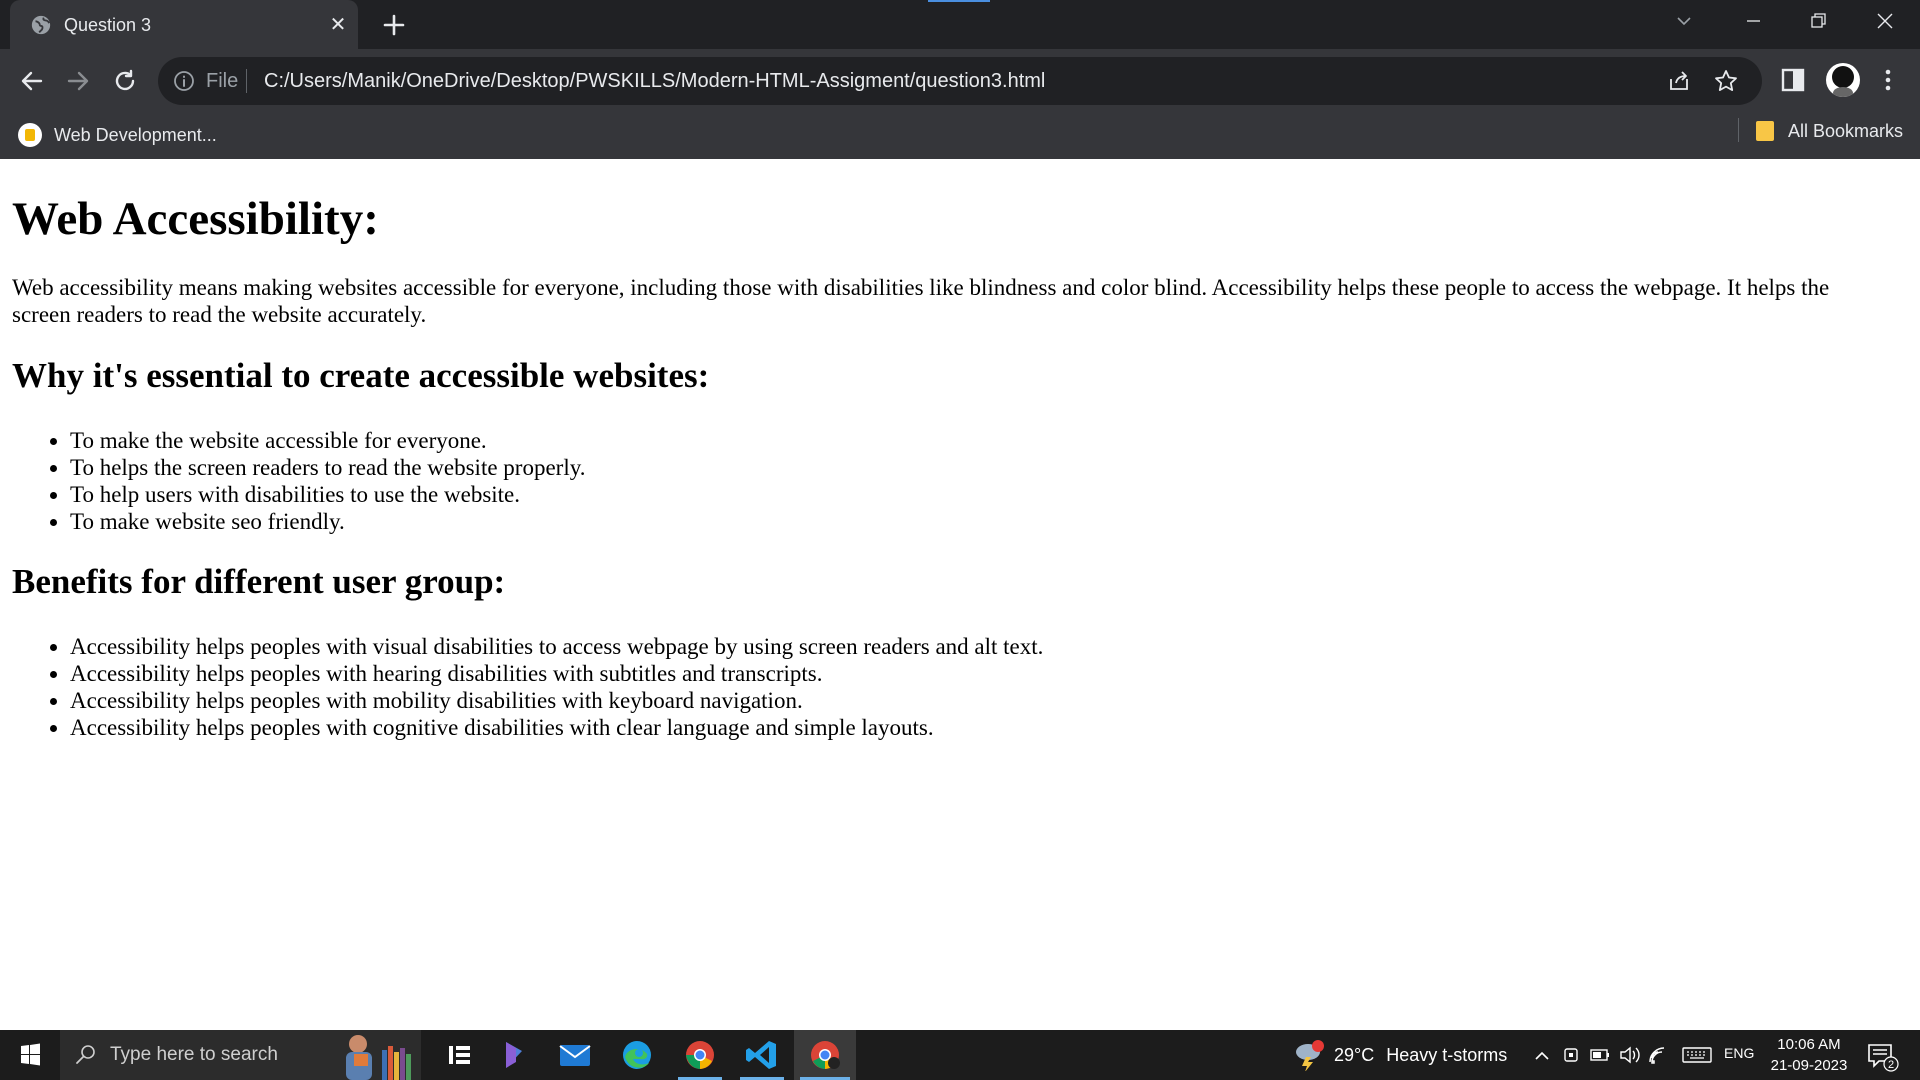 Image resolution: width=1920 pixels, height=1080 pixels. I want to click on new-tab-icon, so click(394, 25).